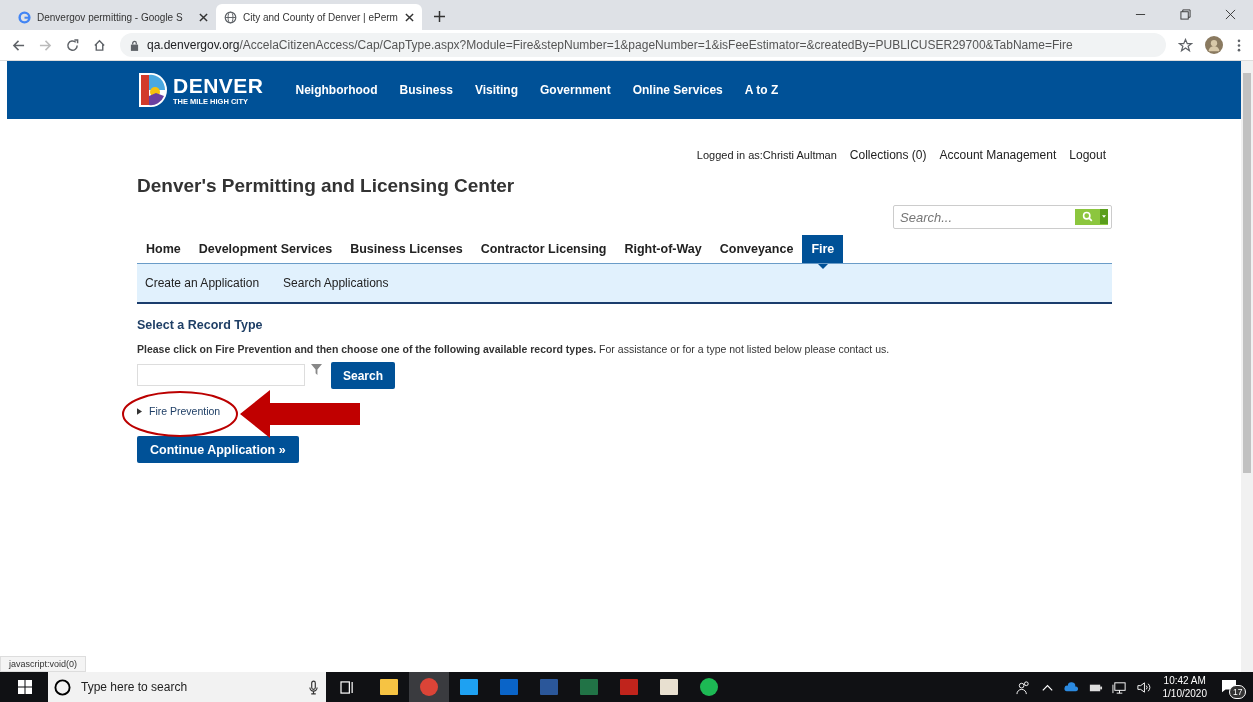 This screenshot has height=702, width=1253. What do you see at coordinates (134, 45) in the screenshot?
I see `lock-icon` at bounding box center [134, 45].